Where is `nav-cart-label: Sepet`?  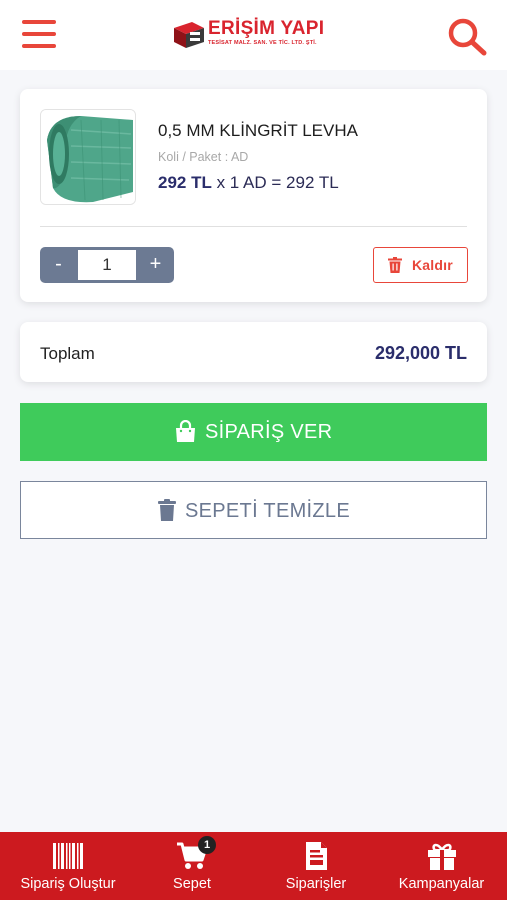
nav-cart-label: Sepet is located at coordinates (192, 884).